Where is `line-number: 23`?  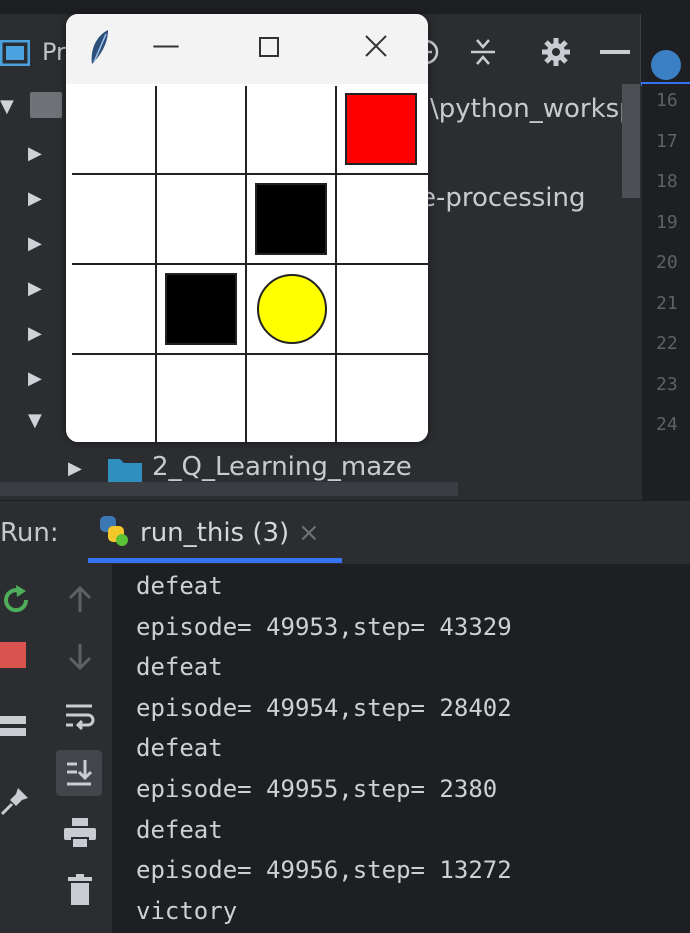 line-number: 23 is located at coordinates (667, 384).